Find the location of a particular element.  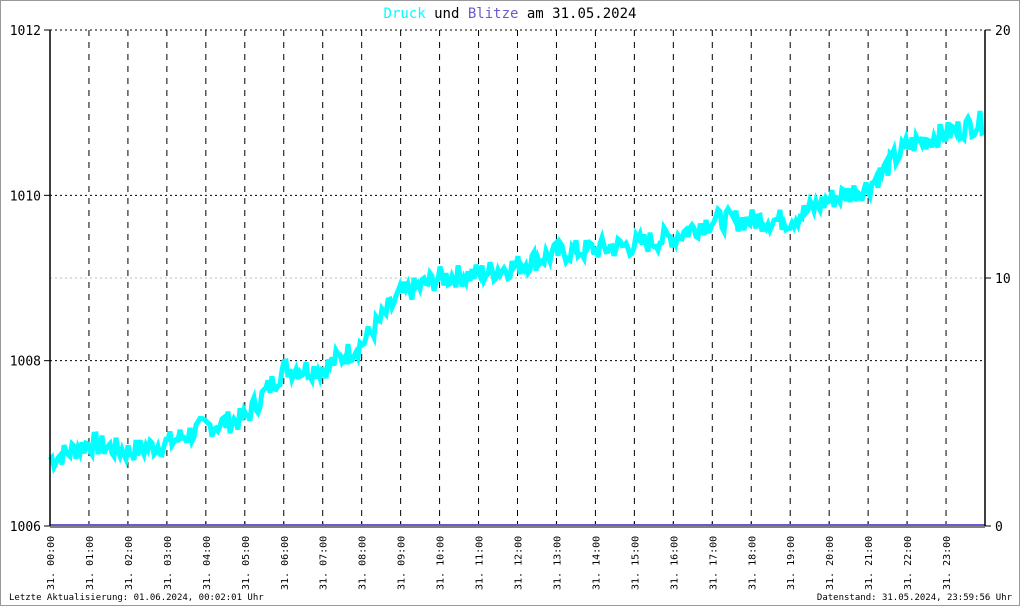

x-tick-label: 31. 04:00 is located at coordinates (207, 563).